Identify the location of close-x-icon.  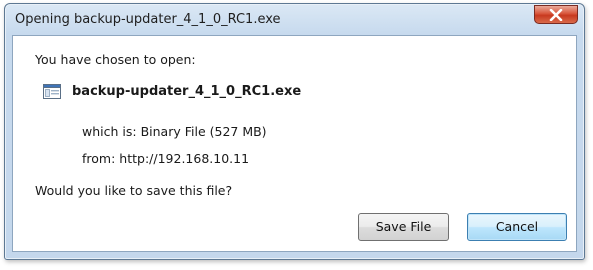
(556, 14).